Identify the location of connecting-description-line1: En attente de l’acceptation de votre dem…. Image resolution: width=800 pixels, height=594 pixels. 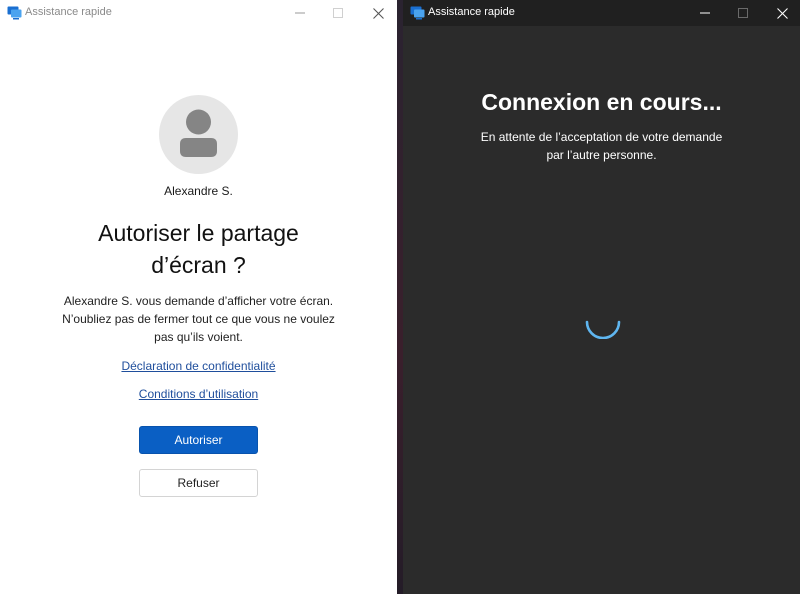
(601, 137).